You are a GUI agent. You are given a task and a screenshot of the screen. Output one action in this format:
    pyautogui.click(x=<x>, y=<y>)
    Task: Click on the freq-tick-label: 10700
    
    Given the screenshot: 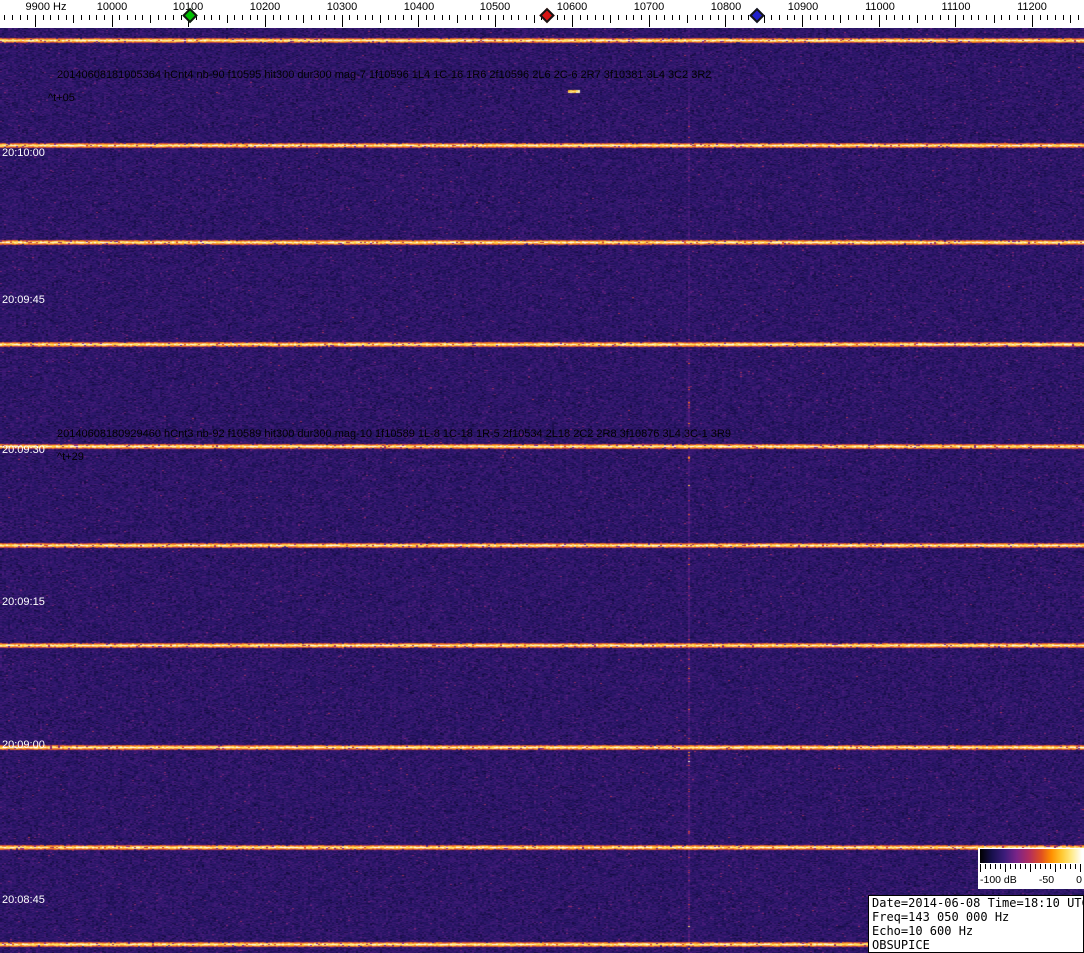 What is the action you would take?
    pyautogui.click(x=649, y=7)
    